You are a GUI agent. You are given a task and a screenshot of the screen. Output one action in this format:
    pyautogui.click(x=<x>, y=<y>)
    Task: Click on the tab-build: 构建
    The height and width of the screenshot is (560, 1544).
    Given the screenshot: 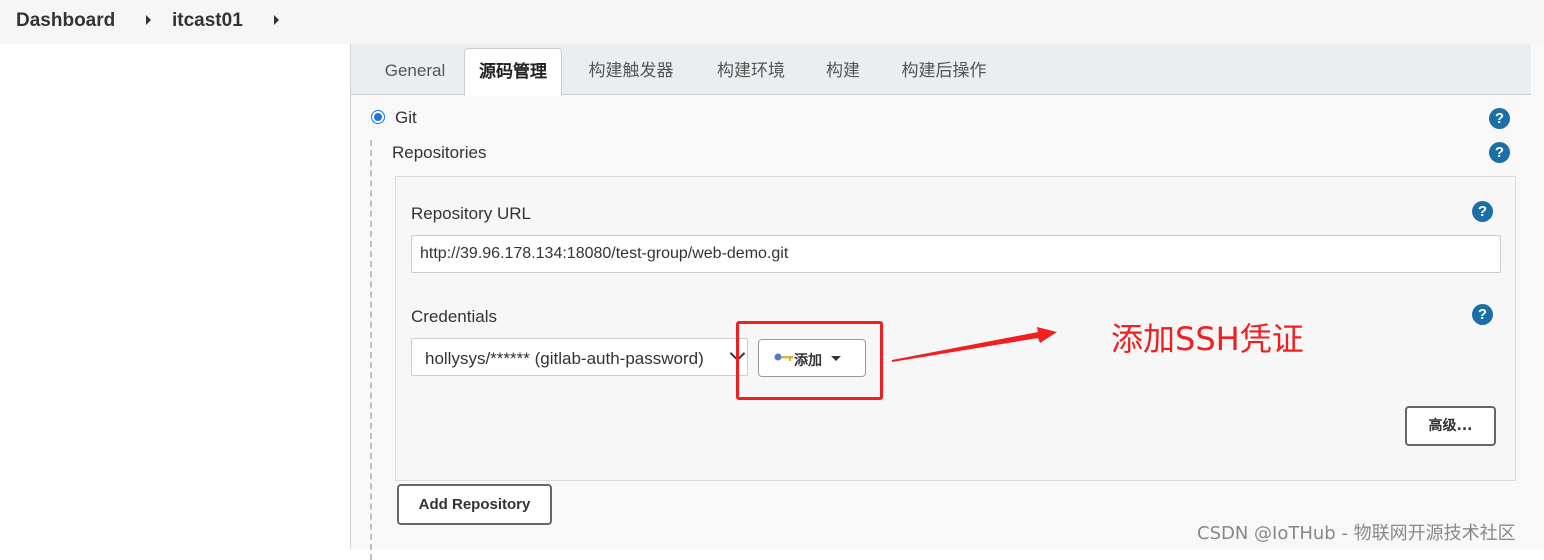 What is the action you would take?
    pyautogui.click(x=843, y=70)
    